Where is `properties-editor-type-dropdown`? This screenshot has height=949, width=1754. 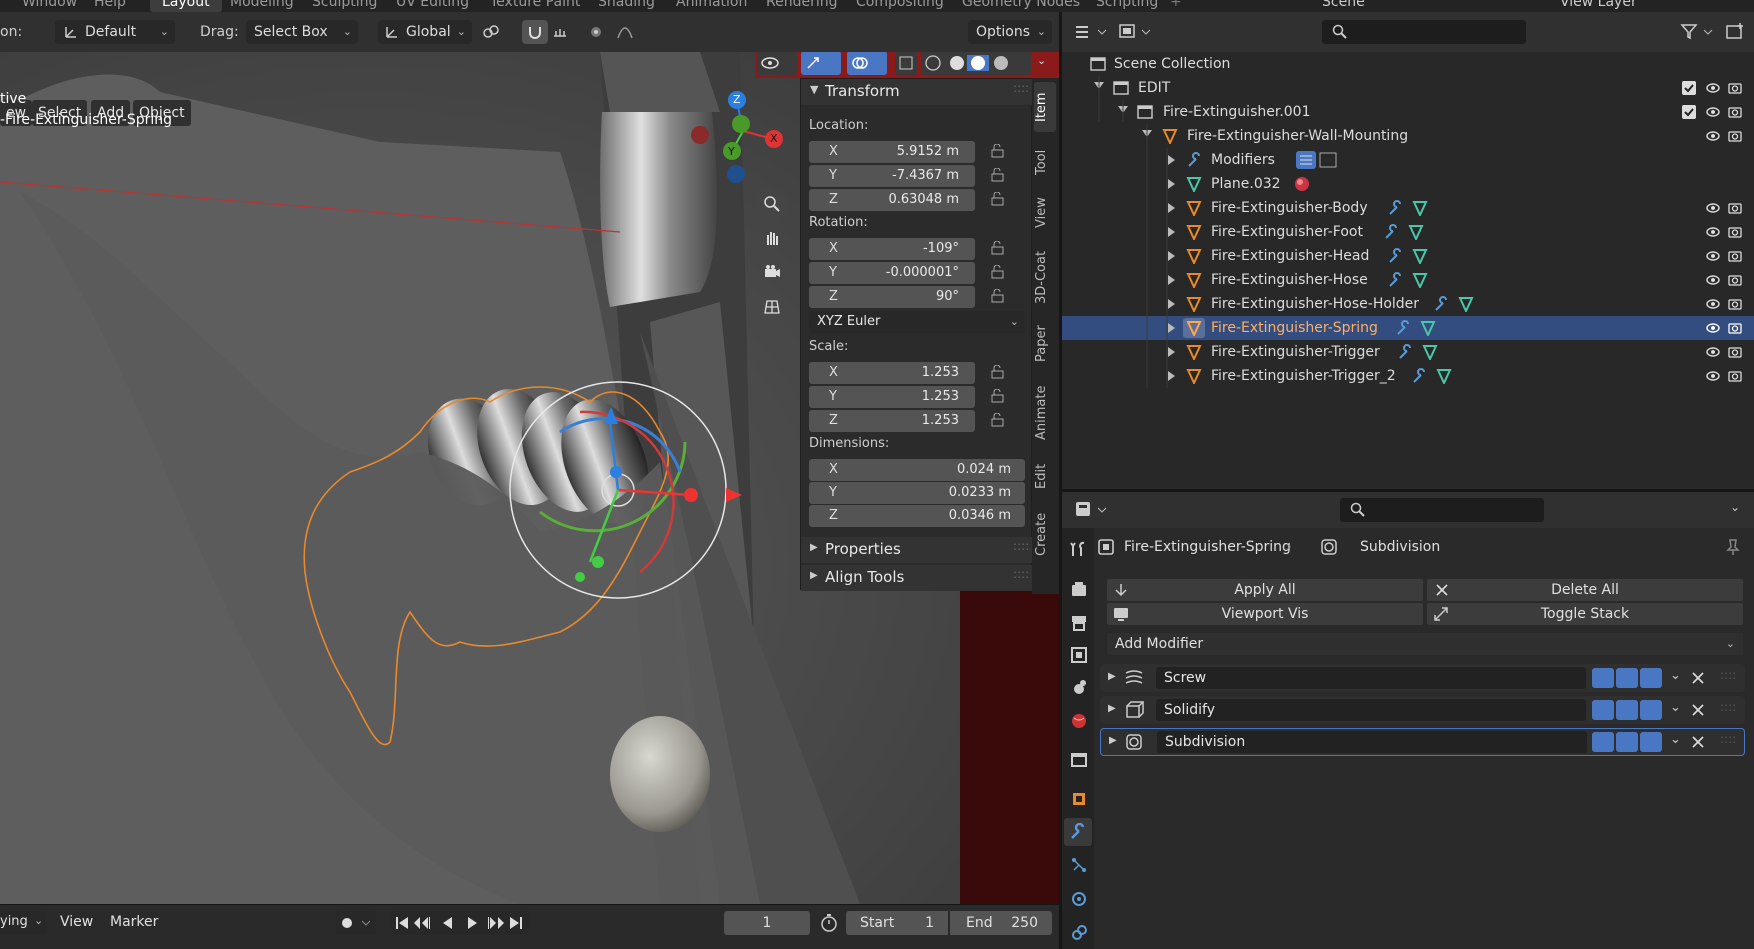
properties-editor-type-dropdown is located at coordinates (1092, 510).